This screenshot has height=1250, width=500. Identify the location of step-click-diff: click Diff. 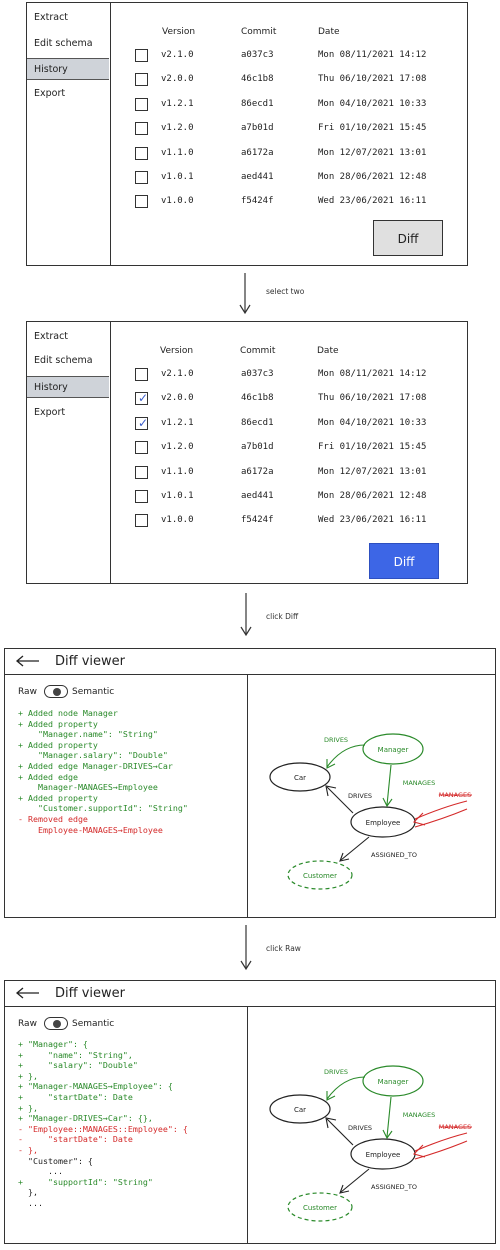
(336, 614).